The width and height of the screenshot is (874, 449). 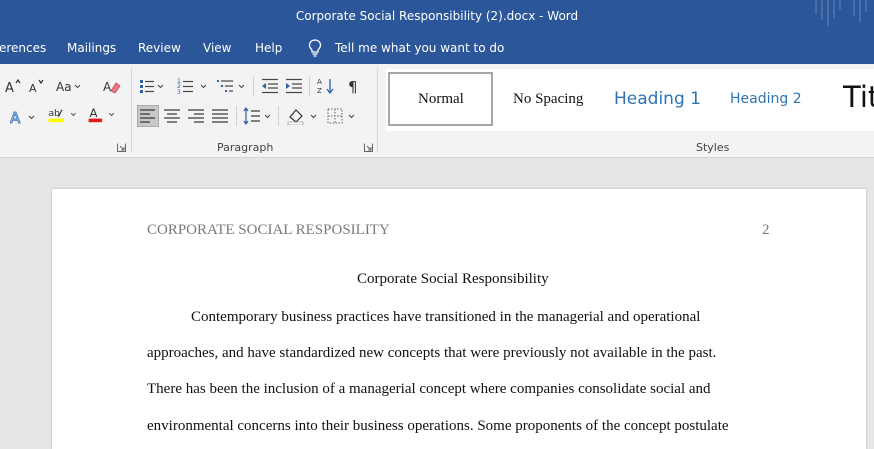 What do you see at coordinates (368, 147) in the screenshot?
I see `paragraph-dialog-launcher-icon` at bounding box center [368, 147].